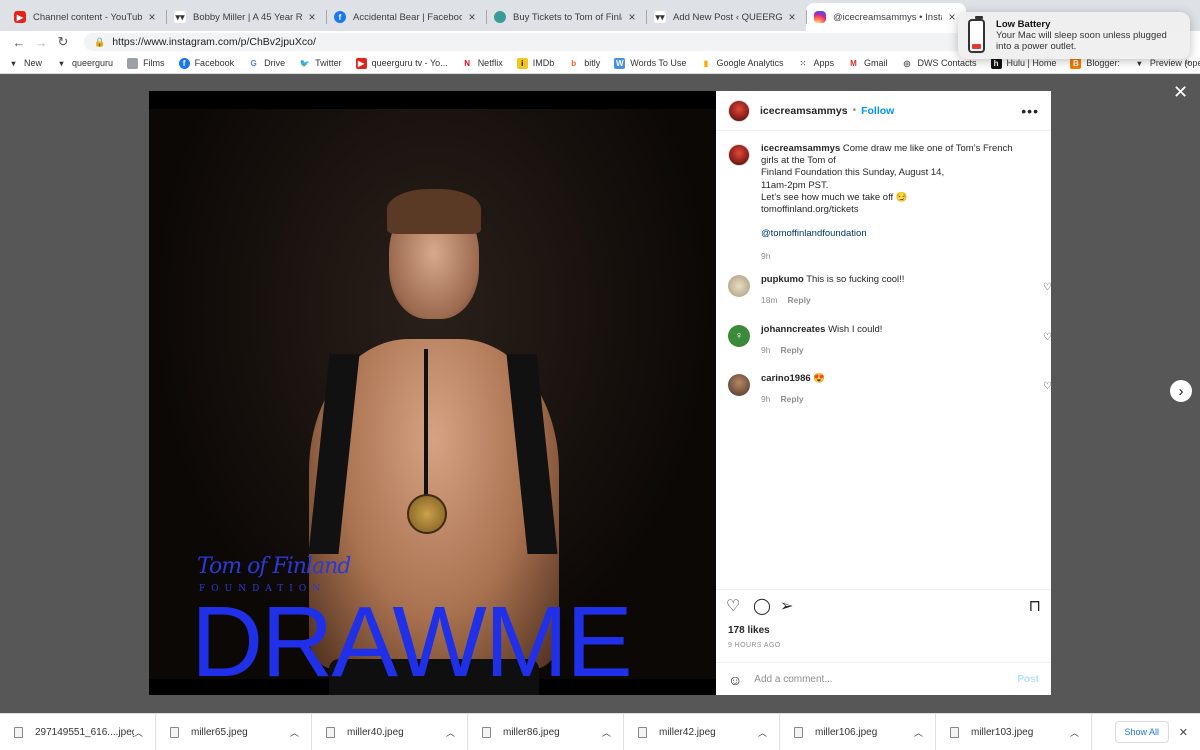  What do you see at coordinates (782, 279) in the screenshot?
I see `comment-username: pupkumo` at bounding box center [782, 279].